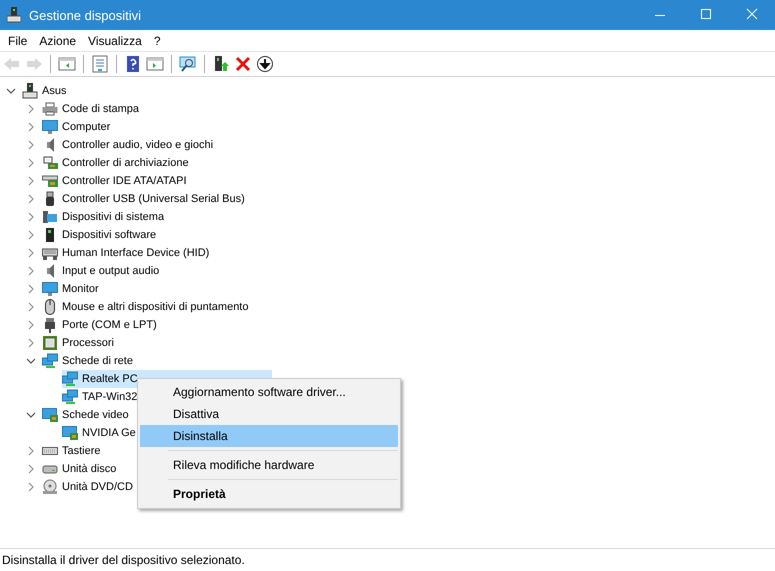 Image resolution: width=775 pixels, height=571 pixels. I want to click on menu-item: Azione, so click(57, 41).